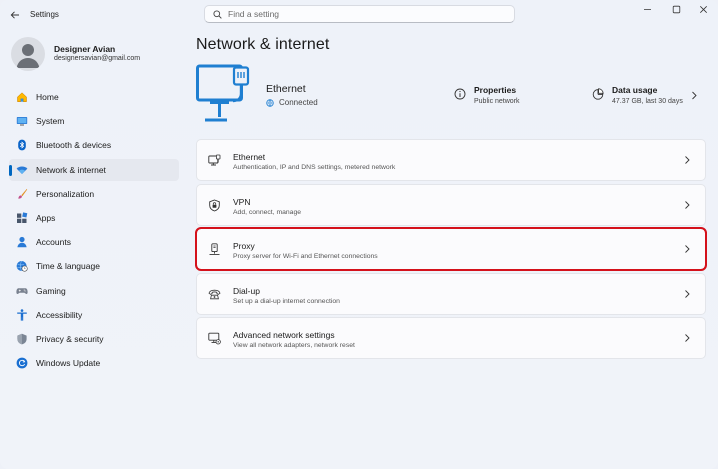 The image size is (718, 469). What do you see at coordinates (94, 291) in the screenshot?
I see `sidebar-item-gaming: Gaming` at bounding box center [94, 291].